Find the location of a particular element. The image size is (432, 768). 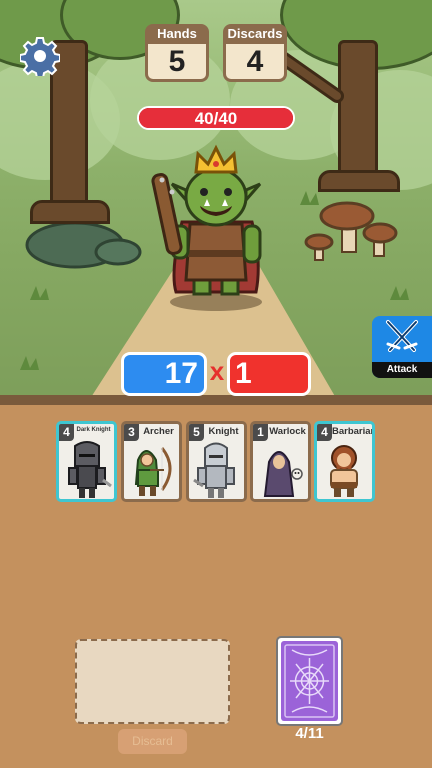

multiply-sign: x is located at coordinates (217, 371).